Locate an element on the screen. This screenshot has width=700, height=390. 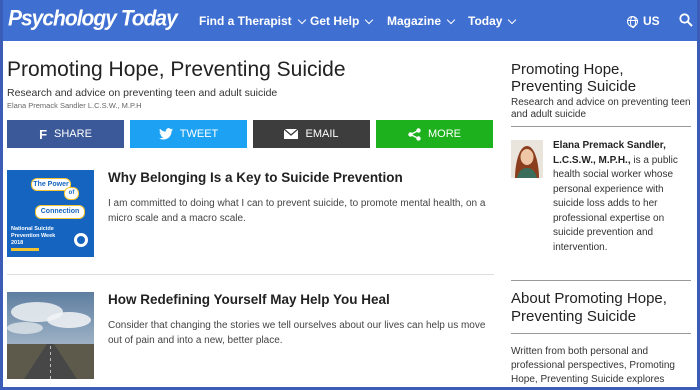
locale-selector: US is located at coordinates (643, 21).